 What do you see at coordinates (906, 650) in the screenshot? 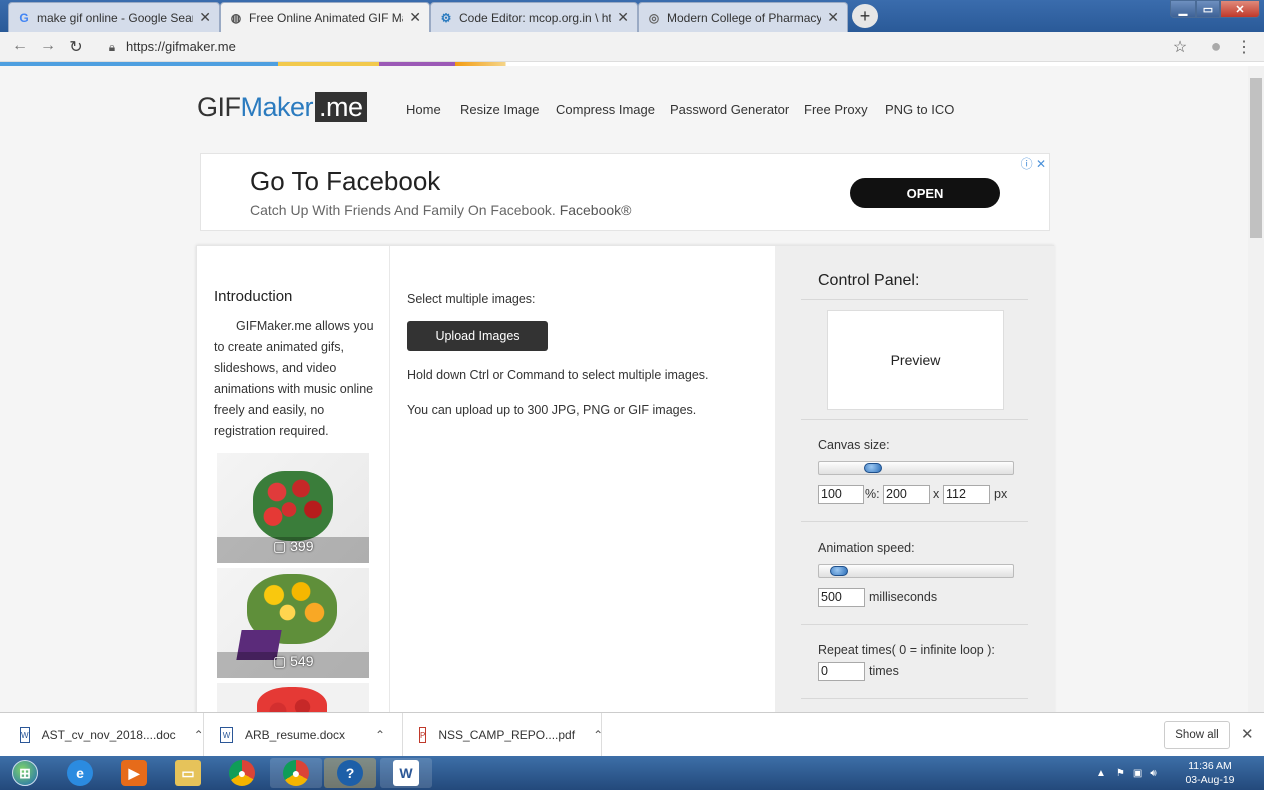
I see `repeat-times-label: Repeat times( 0 = infinite loop ):` at bounding box center [906, 650].